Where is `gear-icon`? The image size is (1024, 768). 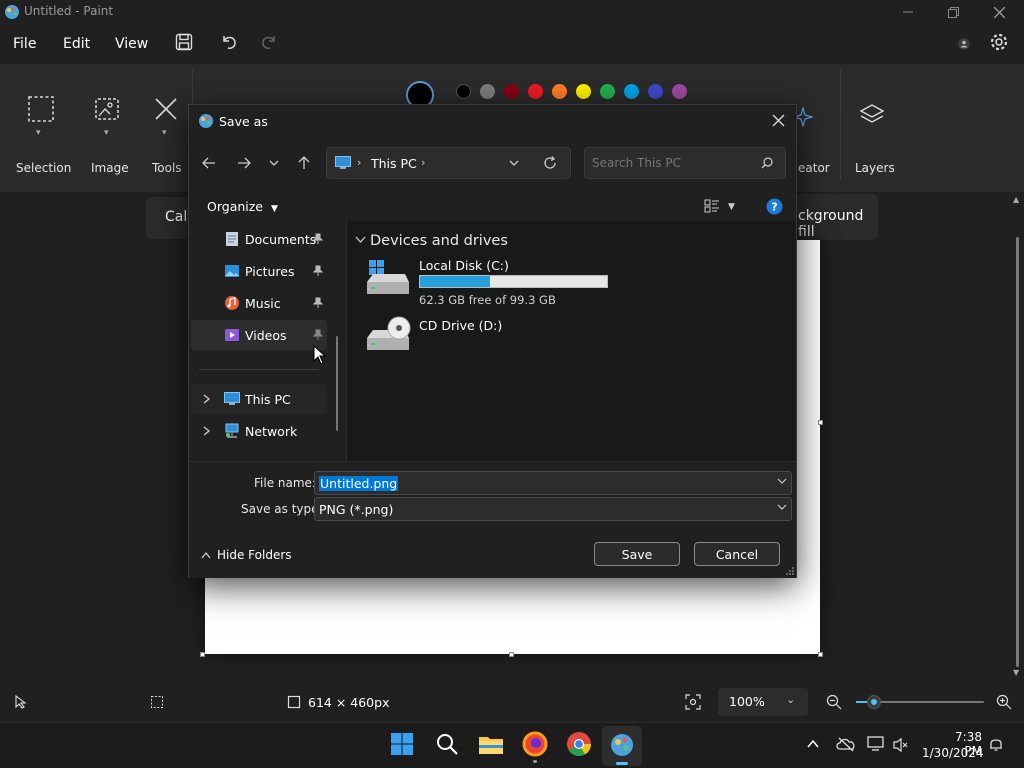
gear-icon is located at coordinates (999, 42).